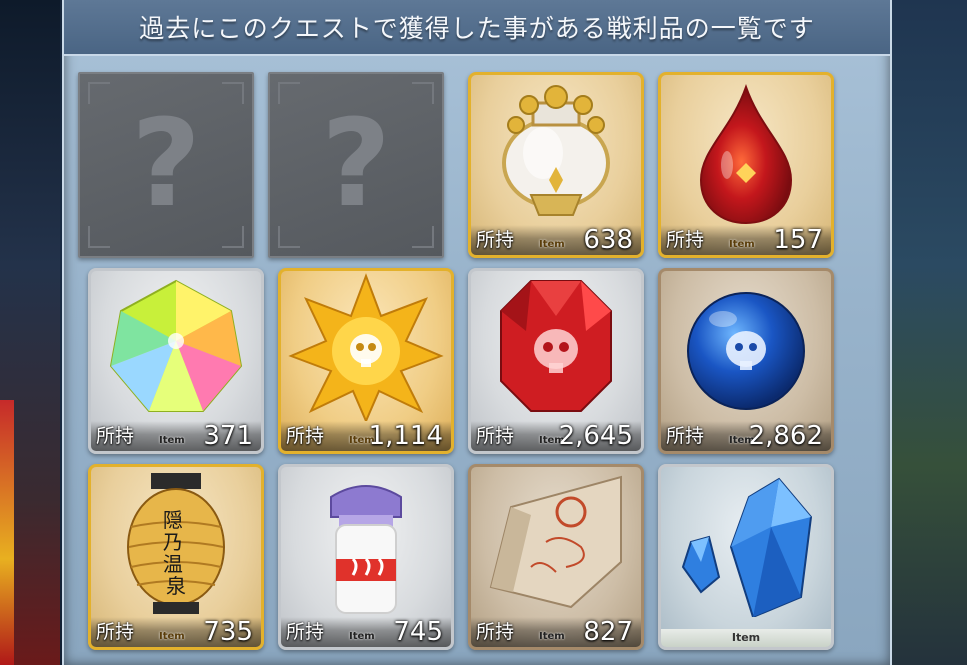  Describe the element at coordinates (176, 345) in the screenshot. I see `rainbow-gem-icon` at that location.